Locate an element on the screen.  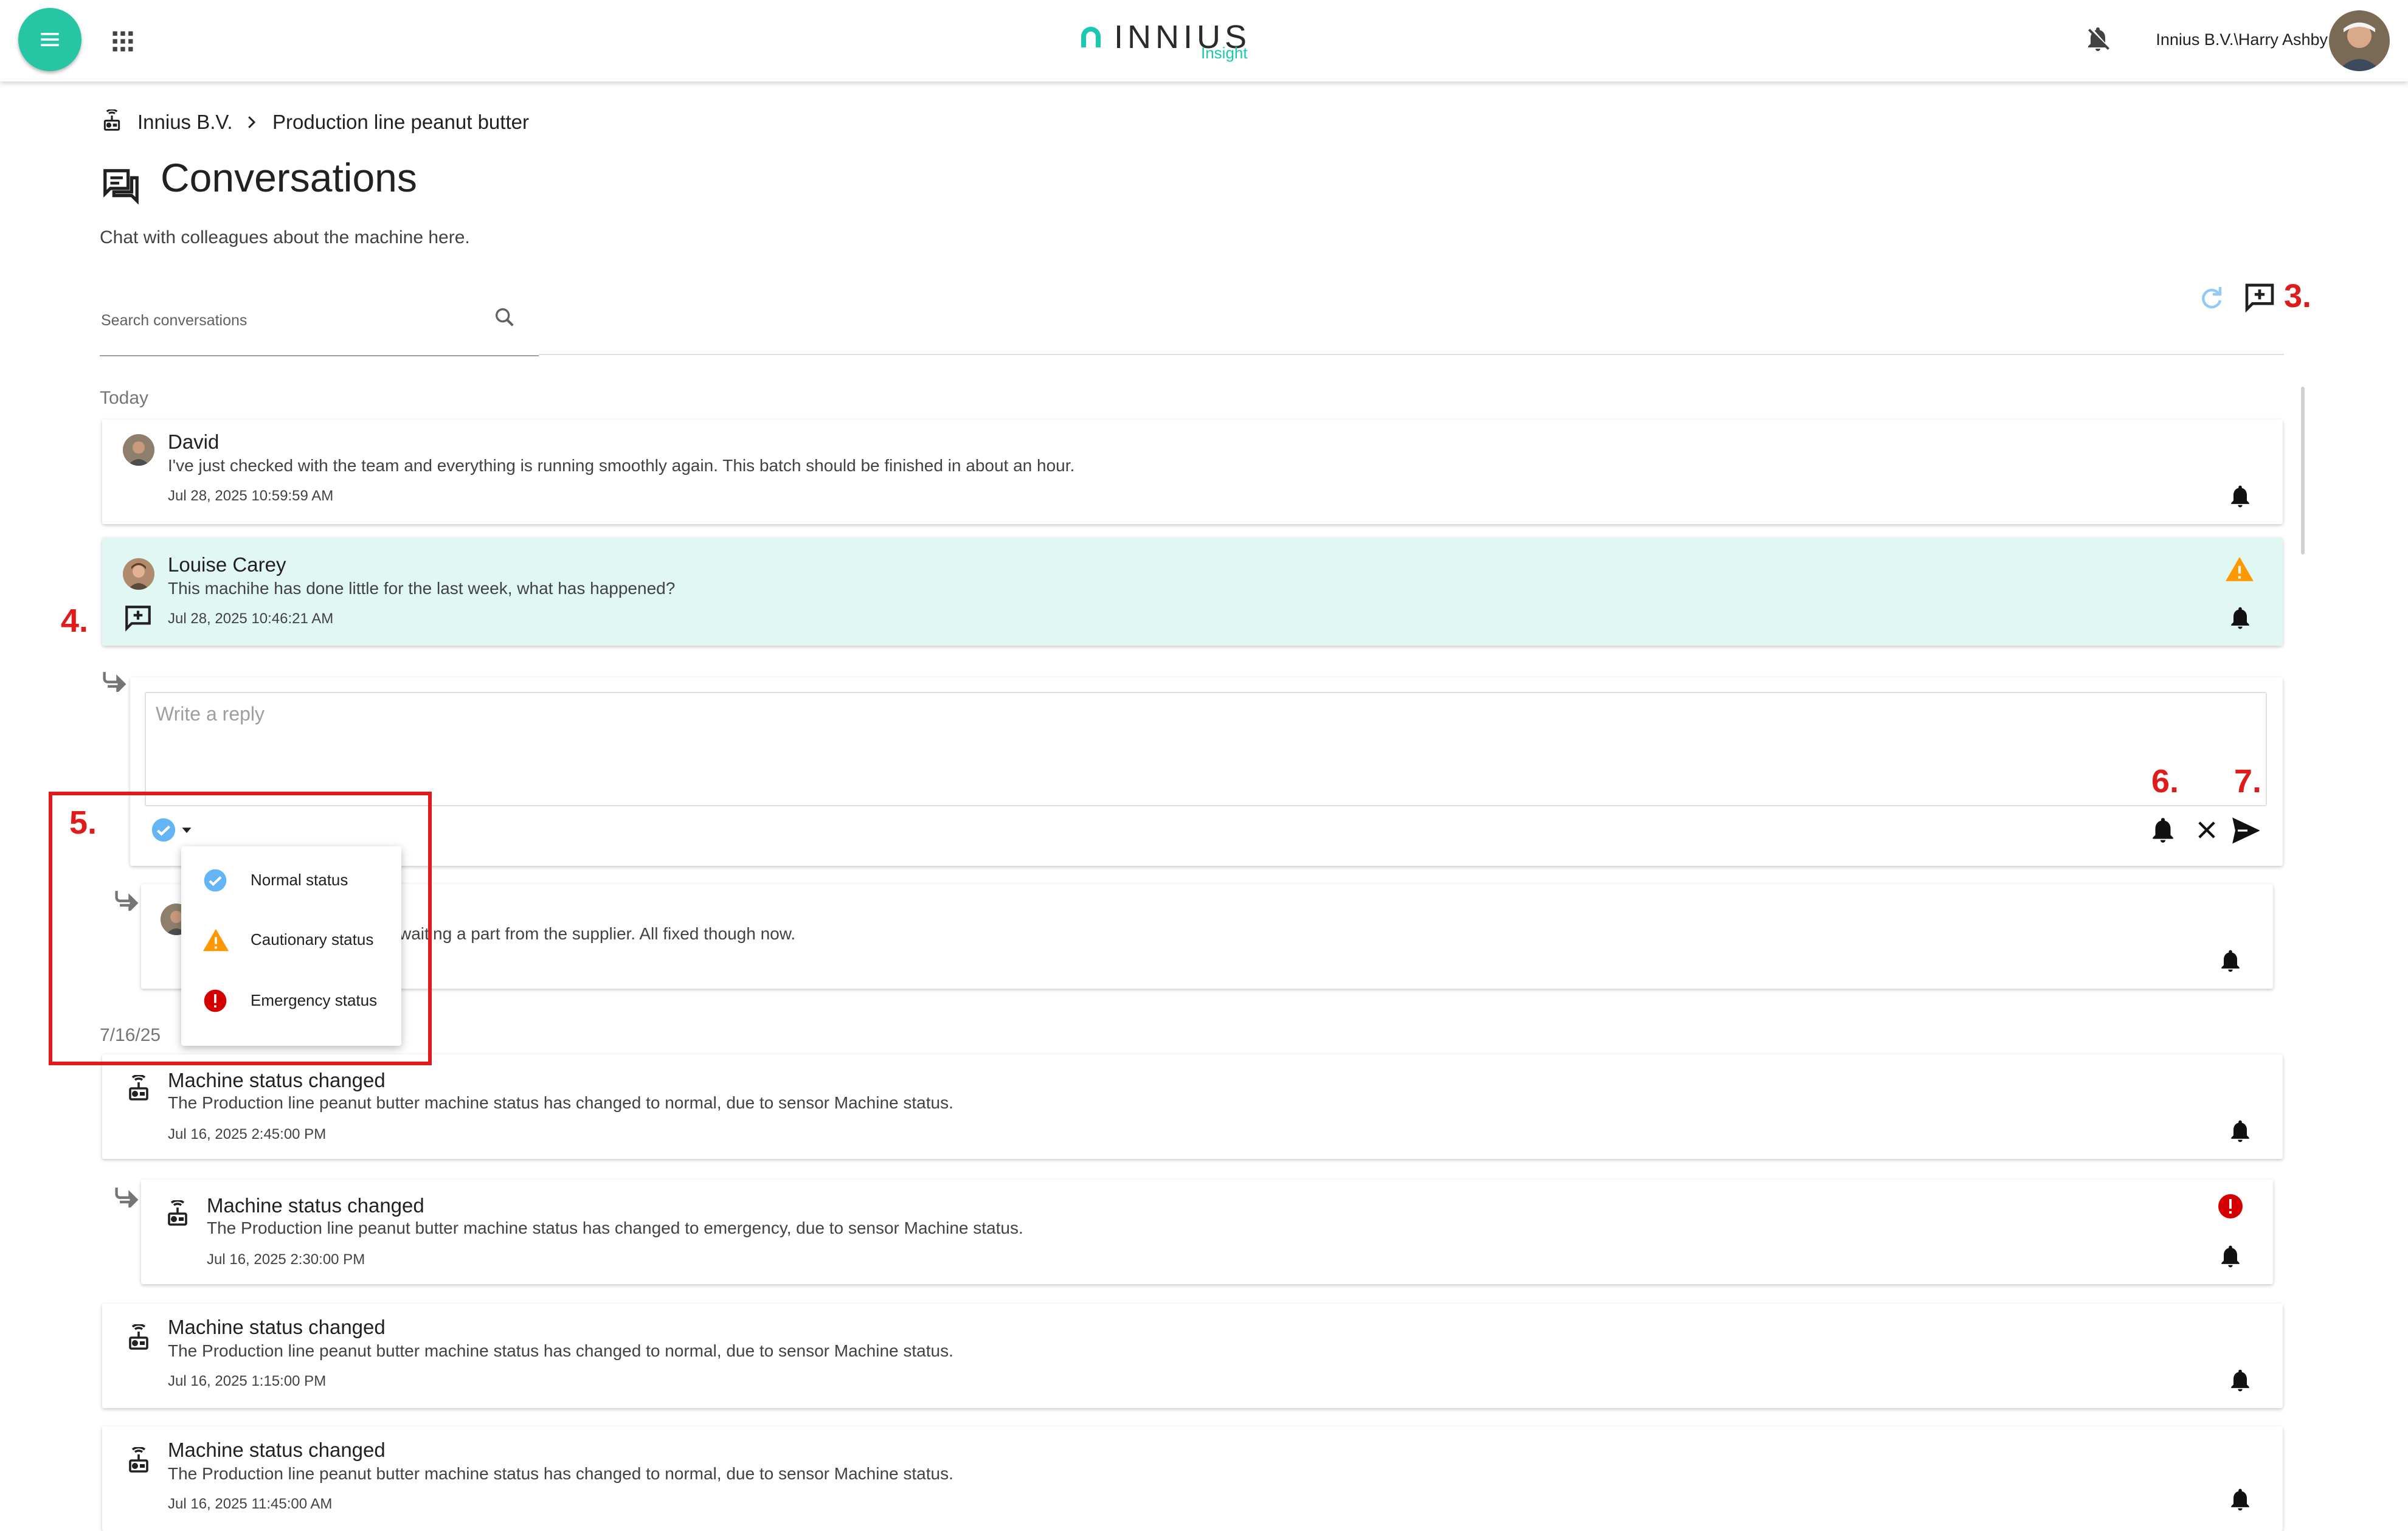
message-timestamp: Jul 16, 2025 2:45:00 PM is located at coordinates (247, 1134).